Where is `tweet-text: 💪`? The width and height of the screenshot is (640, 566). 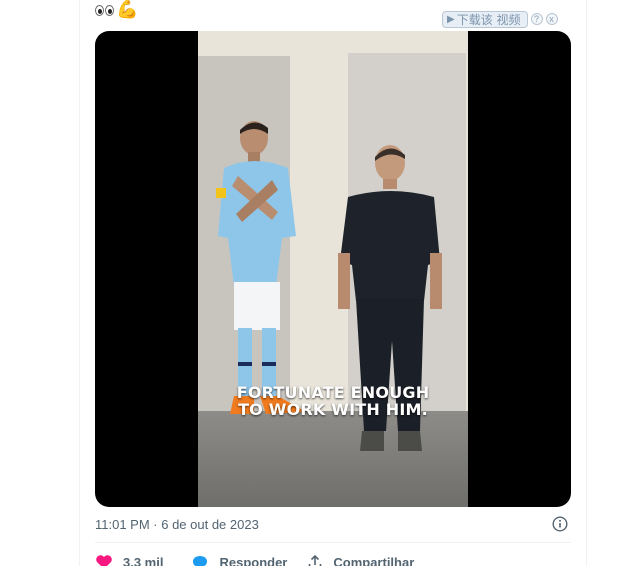 tweet-text: 💪 is located at coordinates (116, 10).